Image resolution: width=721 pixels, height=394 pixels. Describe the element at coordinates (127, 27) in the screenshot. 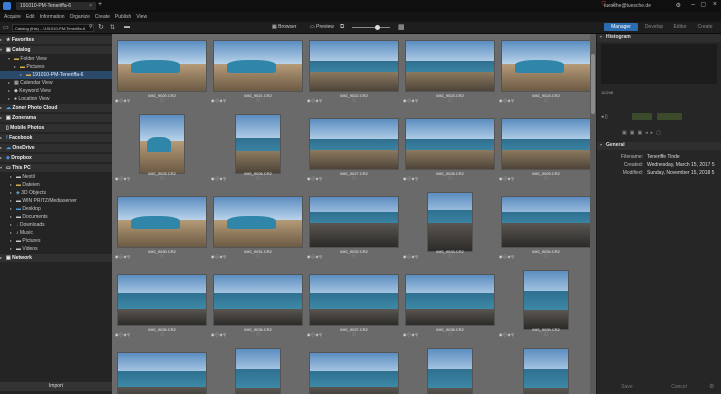

I see `new-folder-icon: ▬` at that location.